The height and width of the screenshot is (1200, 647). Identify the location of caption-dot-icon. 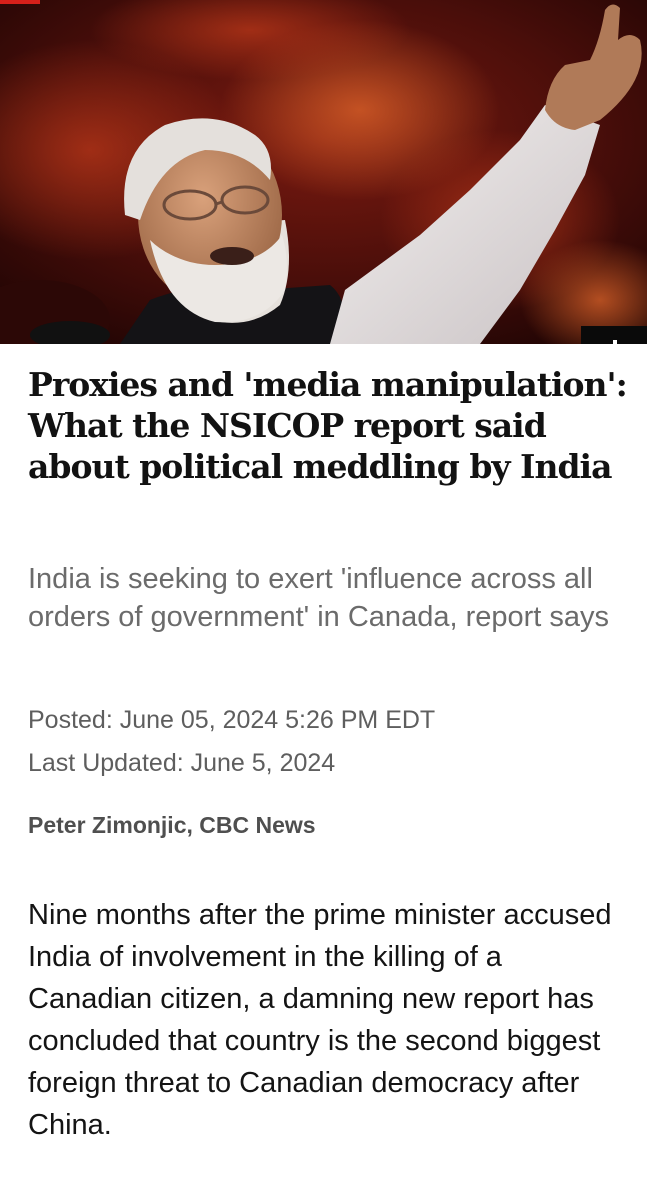
(615, 342).